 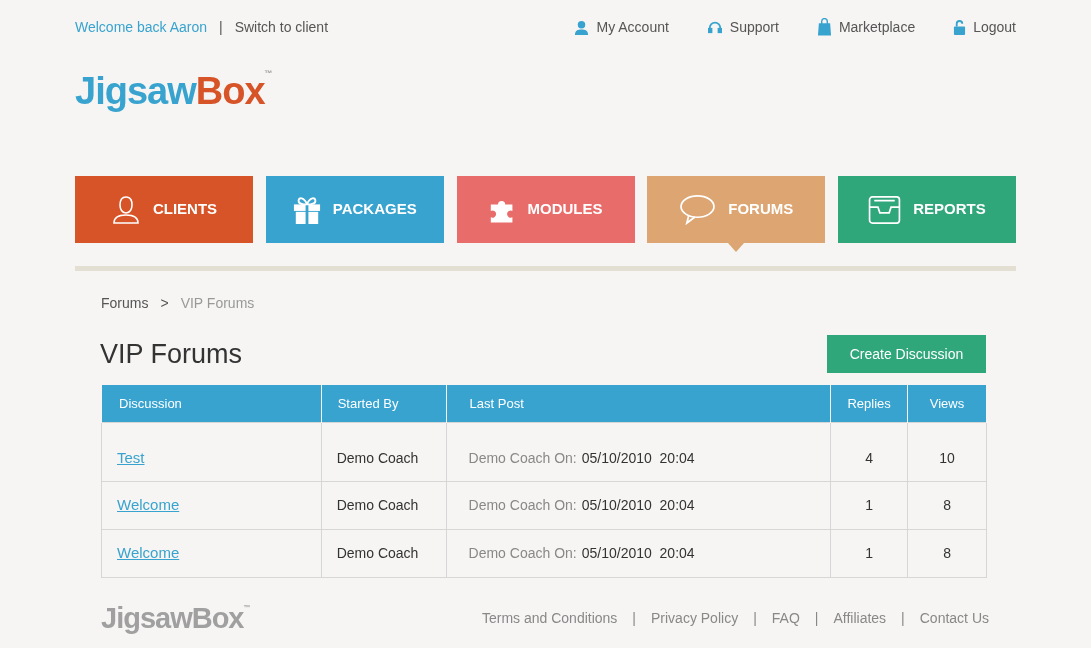 What do you see at coordinates (174, 91) in the screenshot?
I see `jigsawbox-logo: JigsawBox™` at bounding box center [174, 91].